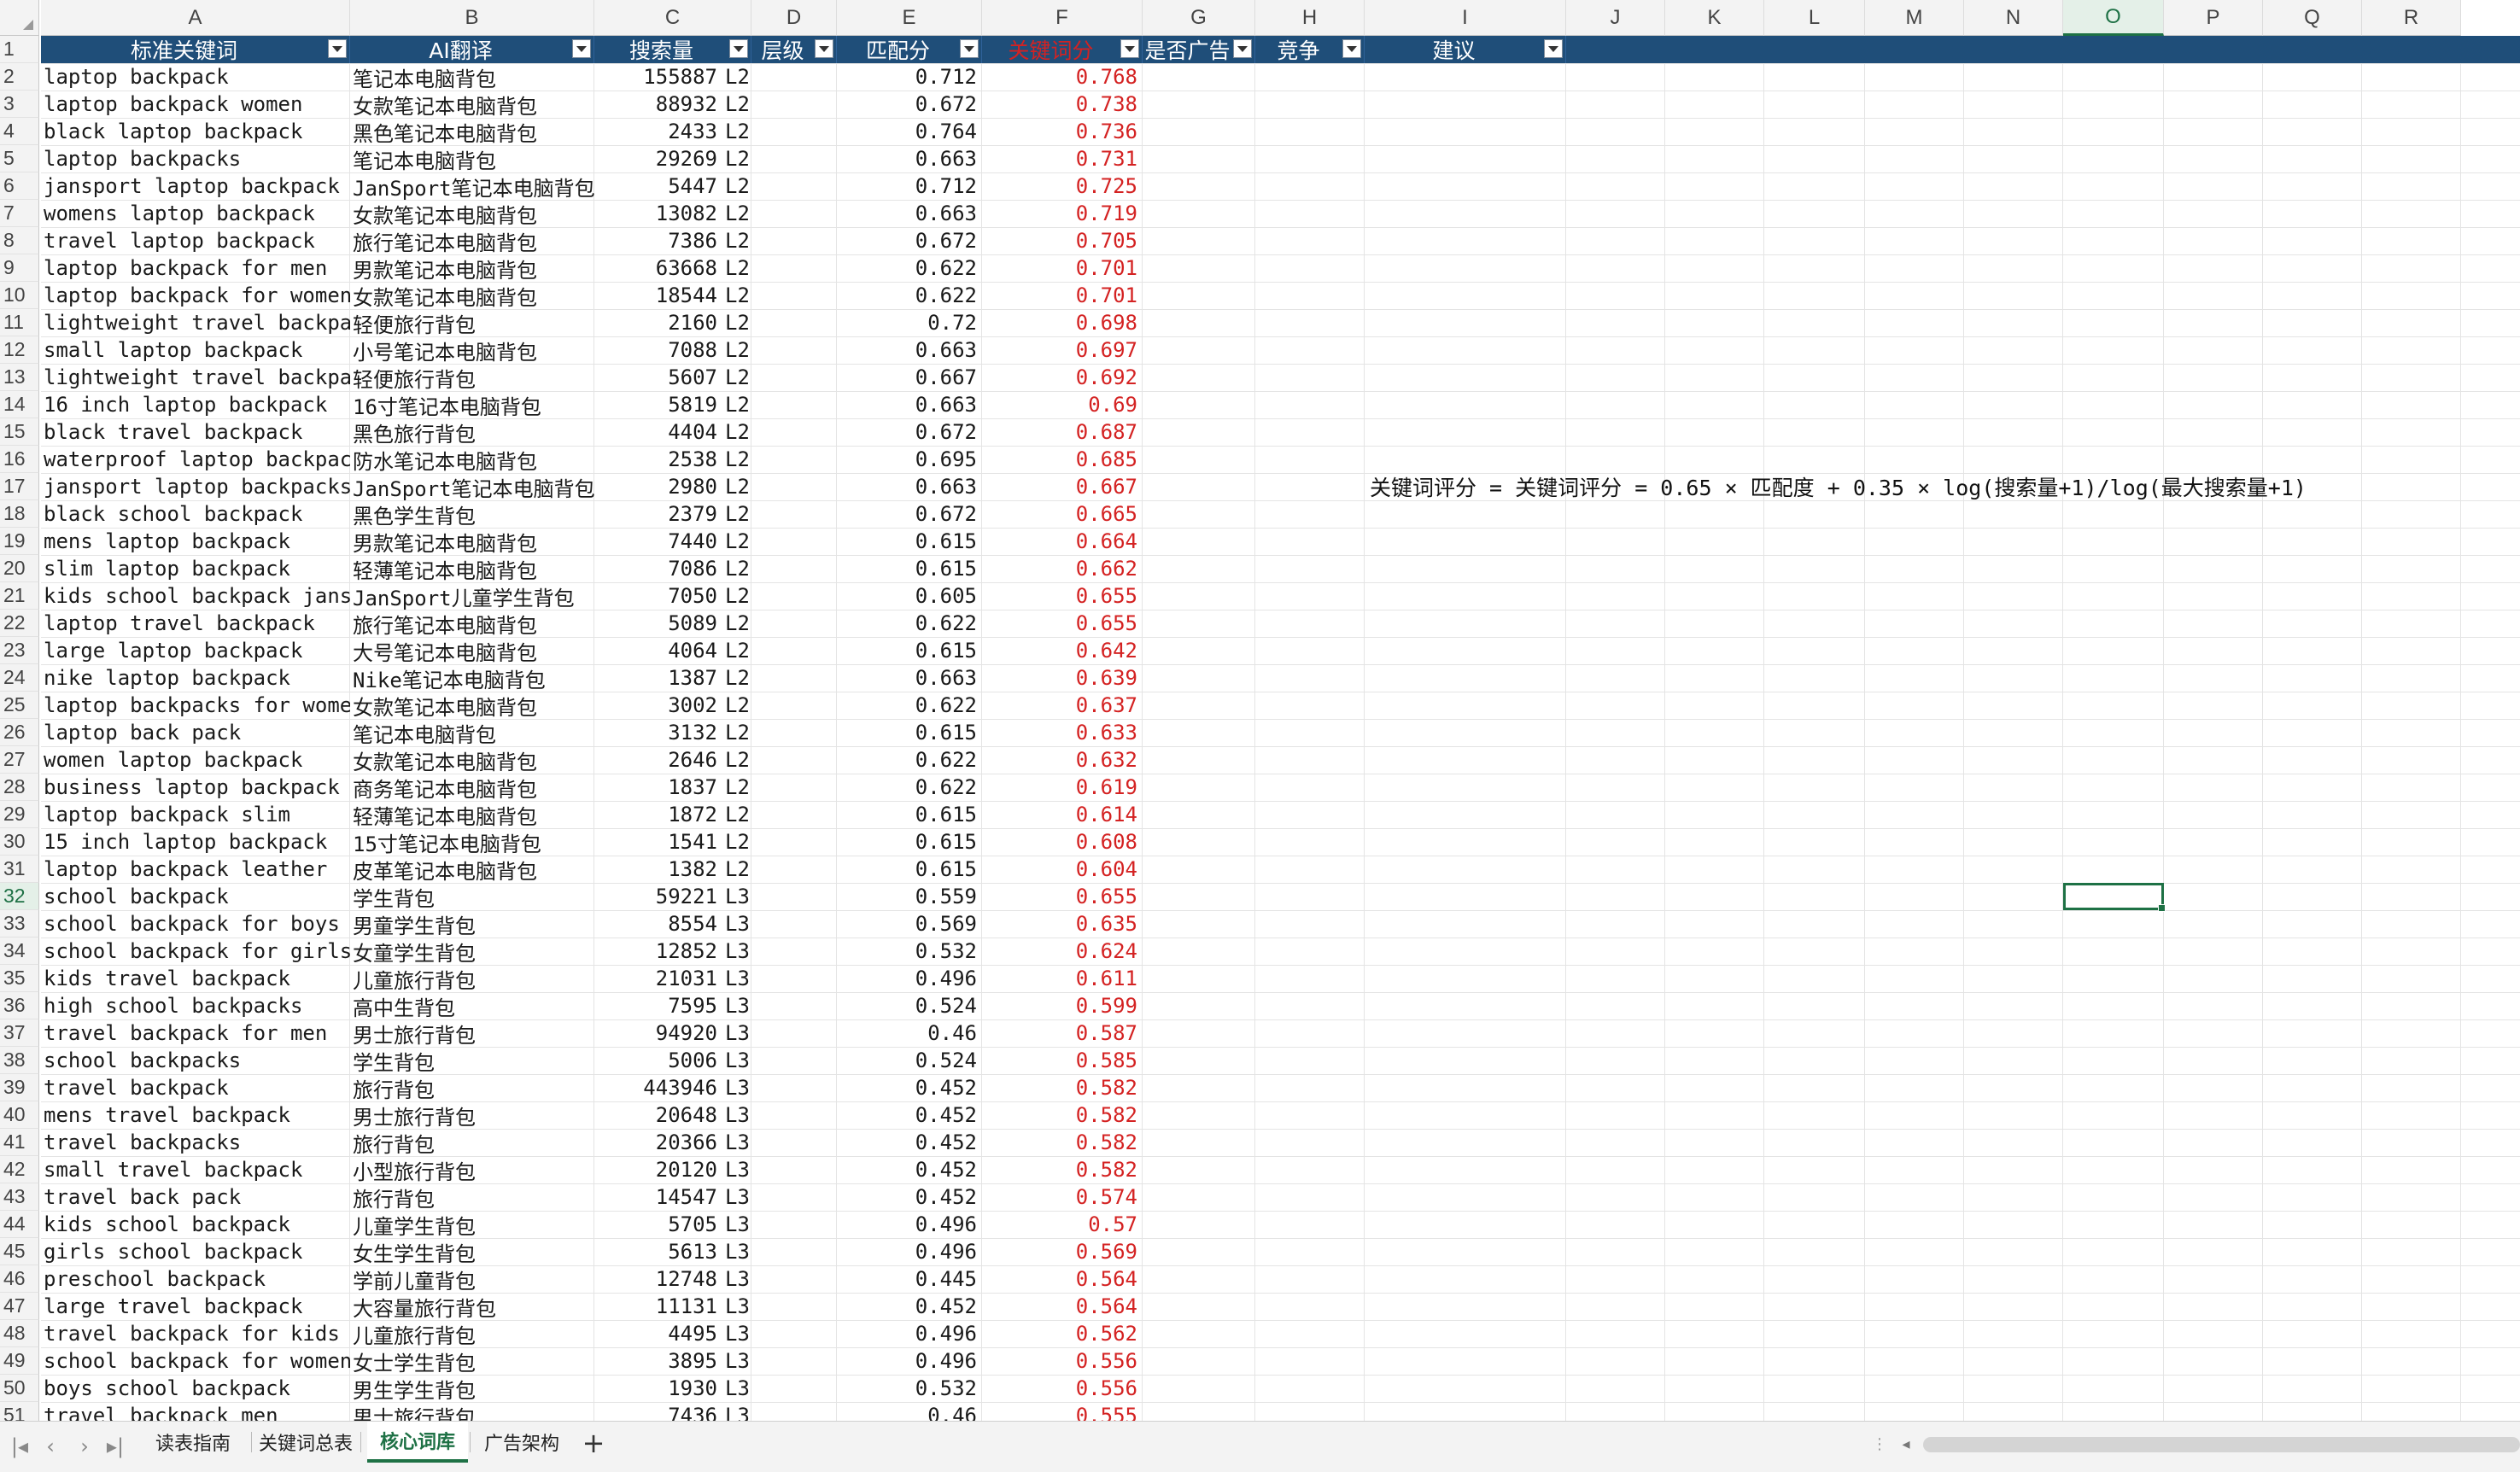  I want to click on row-header-19: 19, so click(20, 541).